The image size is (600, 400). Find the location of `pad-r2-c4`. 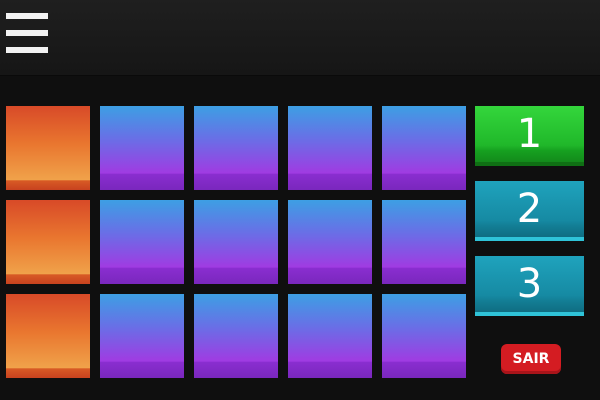

pad-r2-c4 is located at coordinates (330, 242).